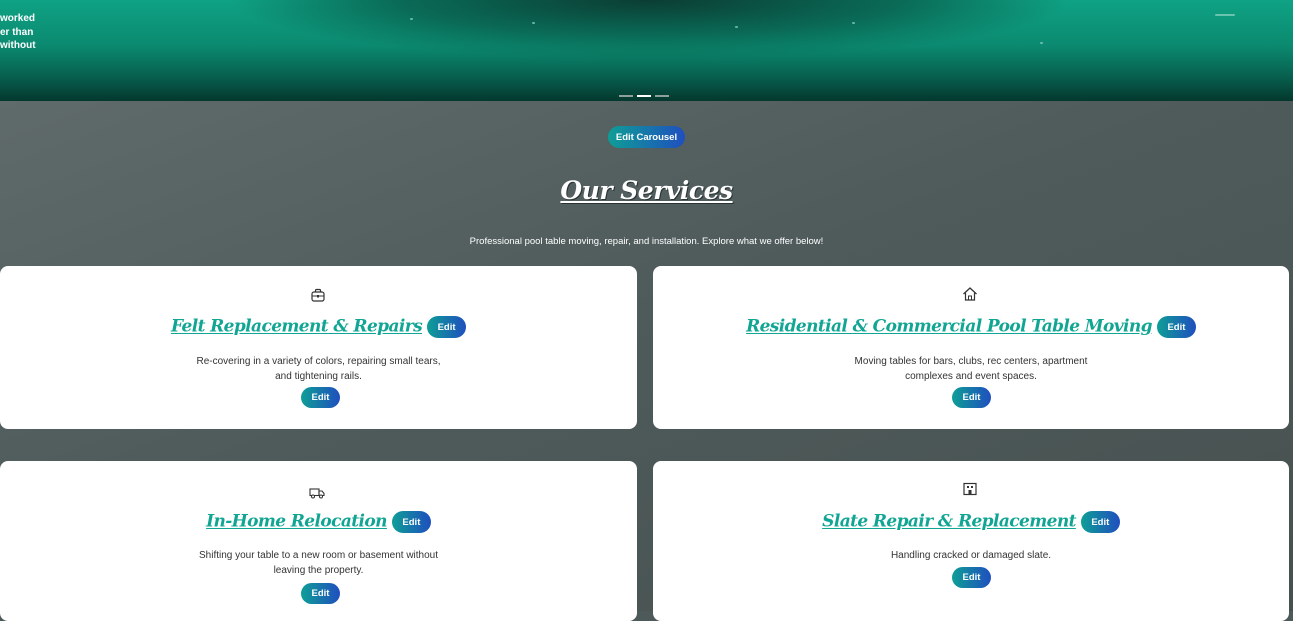 The image size is (1293, 621). What do you see at coordinates (296, 326) in the screenshot?
I see `service-card-title-text: Felt Replacement & Repairs` at bounding box center [296, 326].